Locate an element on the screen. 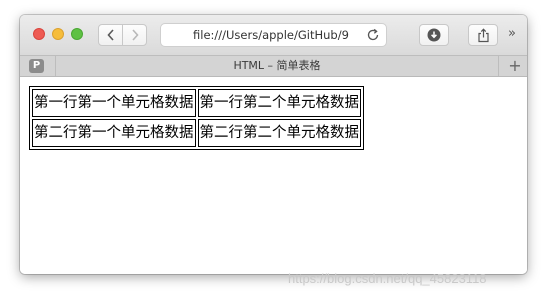 This screenshot has height=300, width=548. reload-icon is located at coordinates (373, 35).